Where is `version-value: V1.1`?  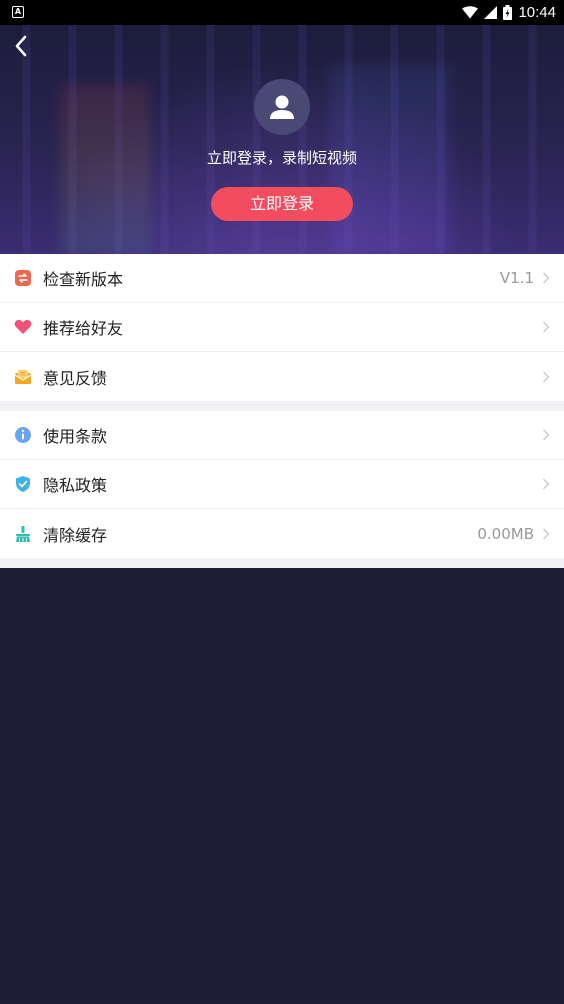 version-value: V1.1 is located at coordinates (516, 278).